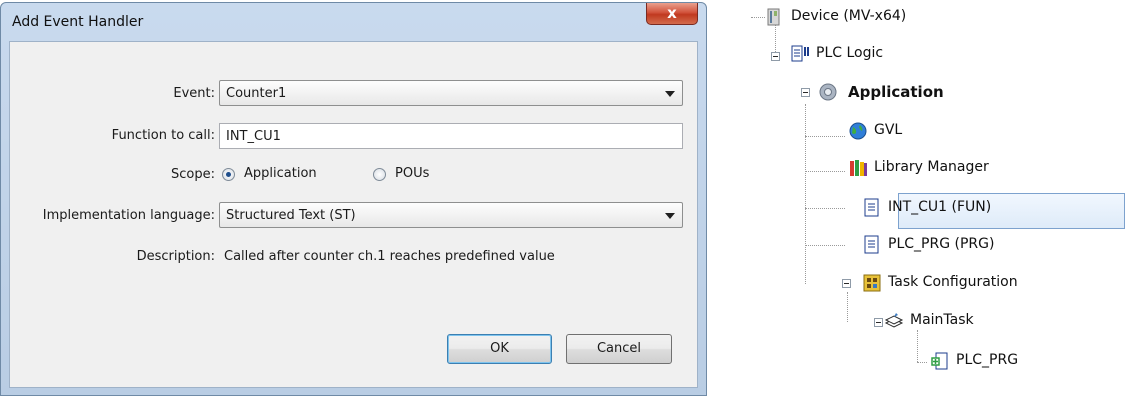 The width and height of the screenshot is (1125, 396). Describe the element at coordinates (451, 215) in the screenshot. I see `language-dropdown: Structured Text (ST)` at that location.